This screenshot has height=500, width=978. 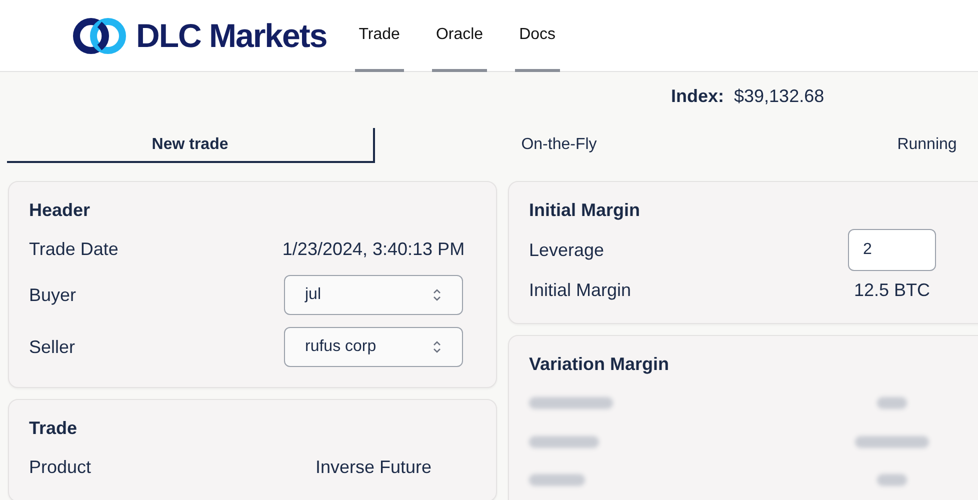 I want to click on nav-link: Trade, so click(x=379, y=36).